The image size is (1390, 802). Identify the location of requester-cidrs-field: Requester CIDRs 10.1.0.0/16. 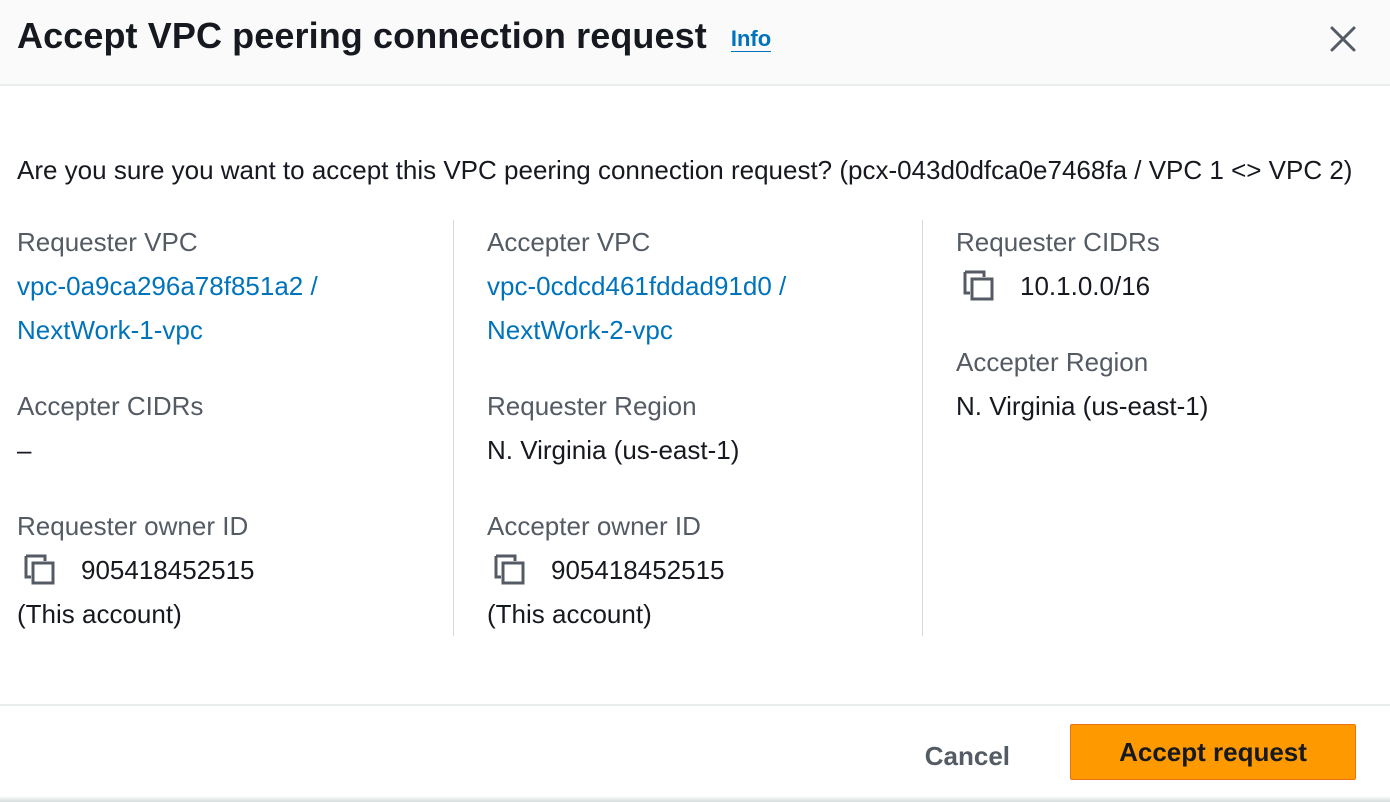
(1159, 264).